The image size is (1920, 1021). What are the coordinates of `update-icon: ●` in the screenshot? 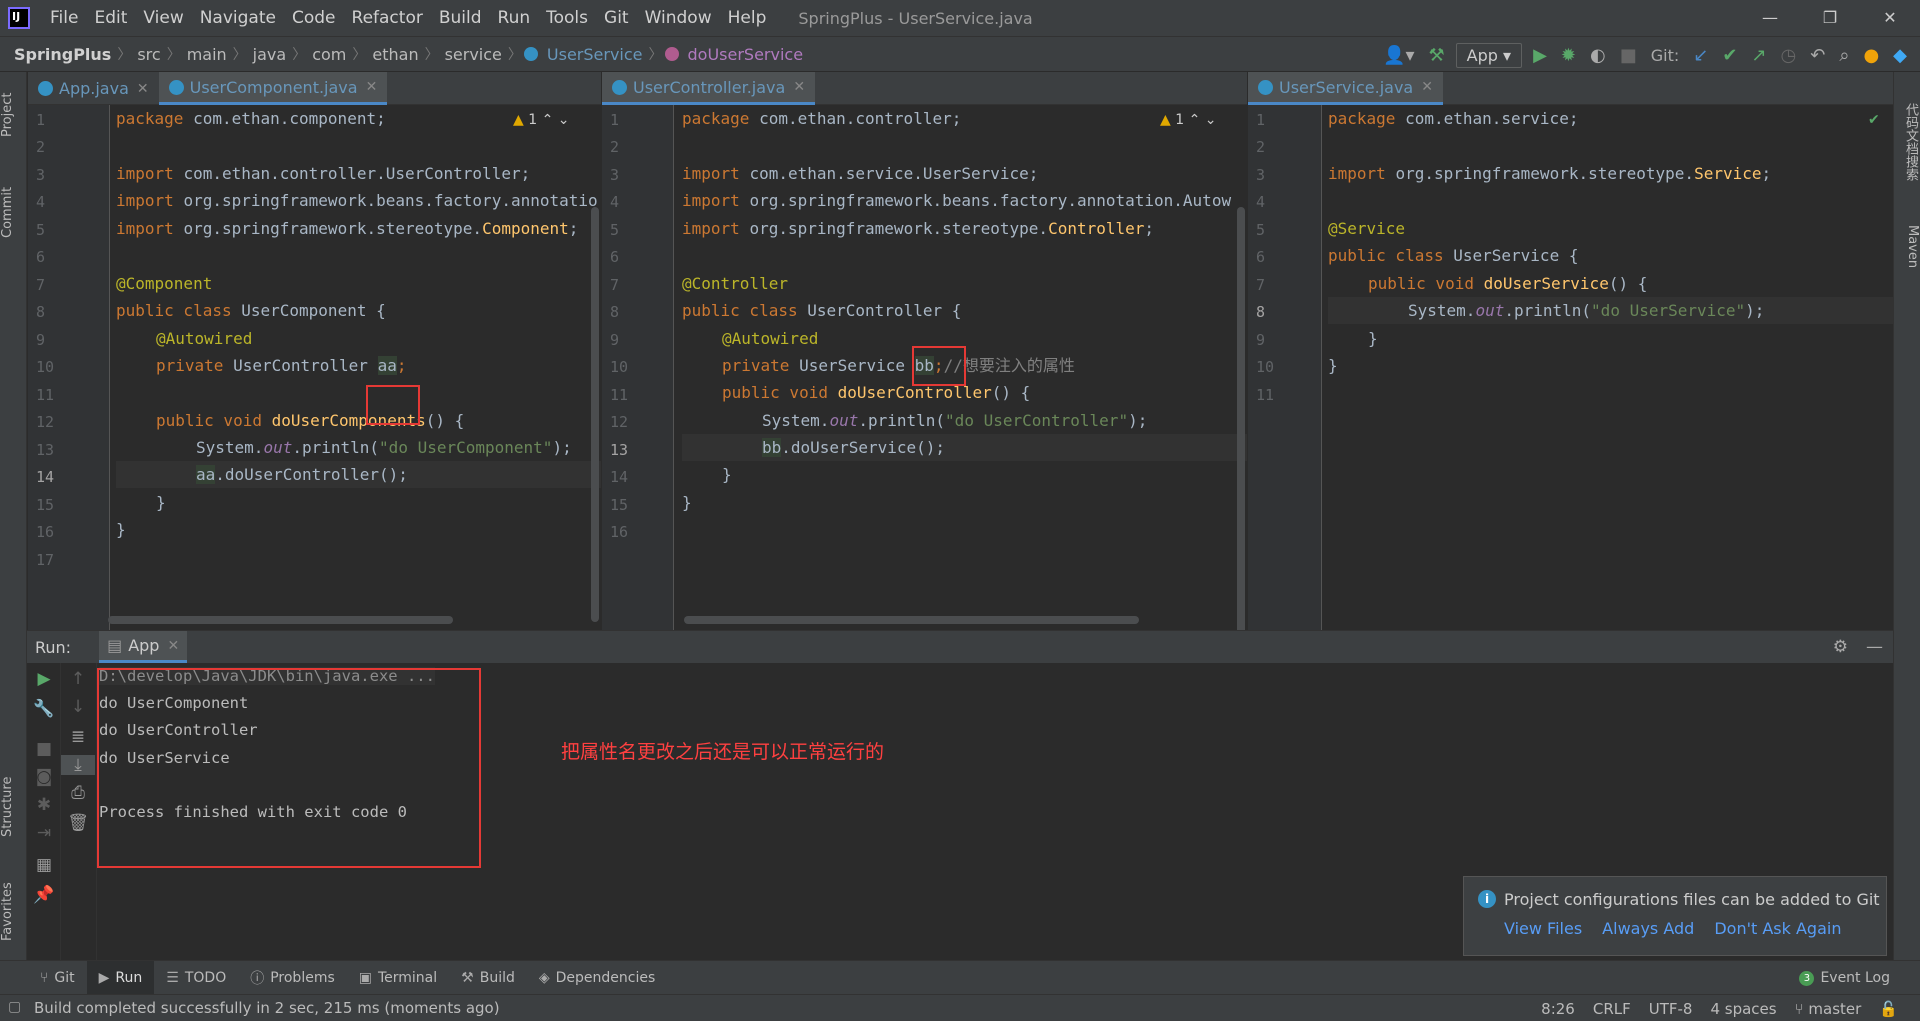 It's located at (1871, 55).